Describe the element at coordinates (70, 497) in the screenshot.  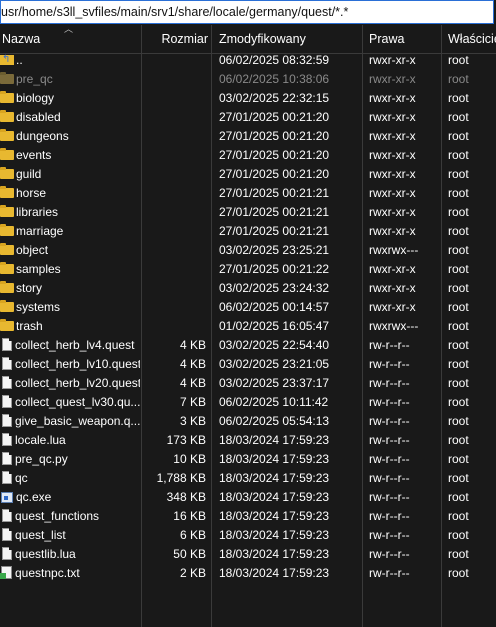
I see `file-name-cell: qc.exe` at that location.